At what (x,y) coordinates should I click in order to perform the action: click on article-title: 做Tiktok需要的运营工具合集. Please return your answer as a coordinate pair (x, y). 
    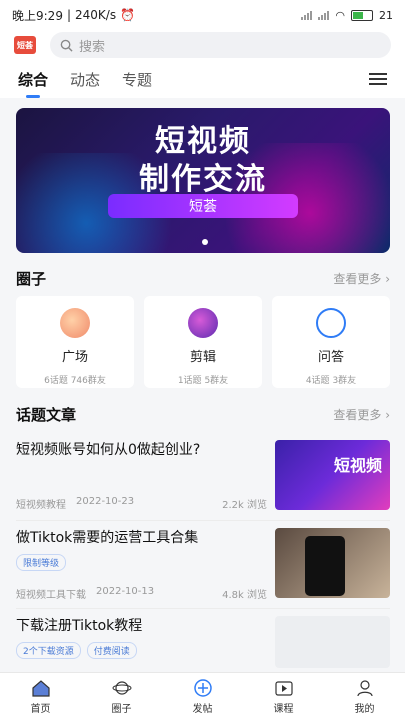
    Looking at the image, I should click on (107, 538).